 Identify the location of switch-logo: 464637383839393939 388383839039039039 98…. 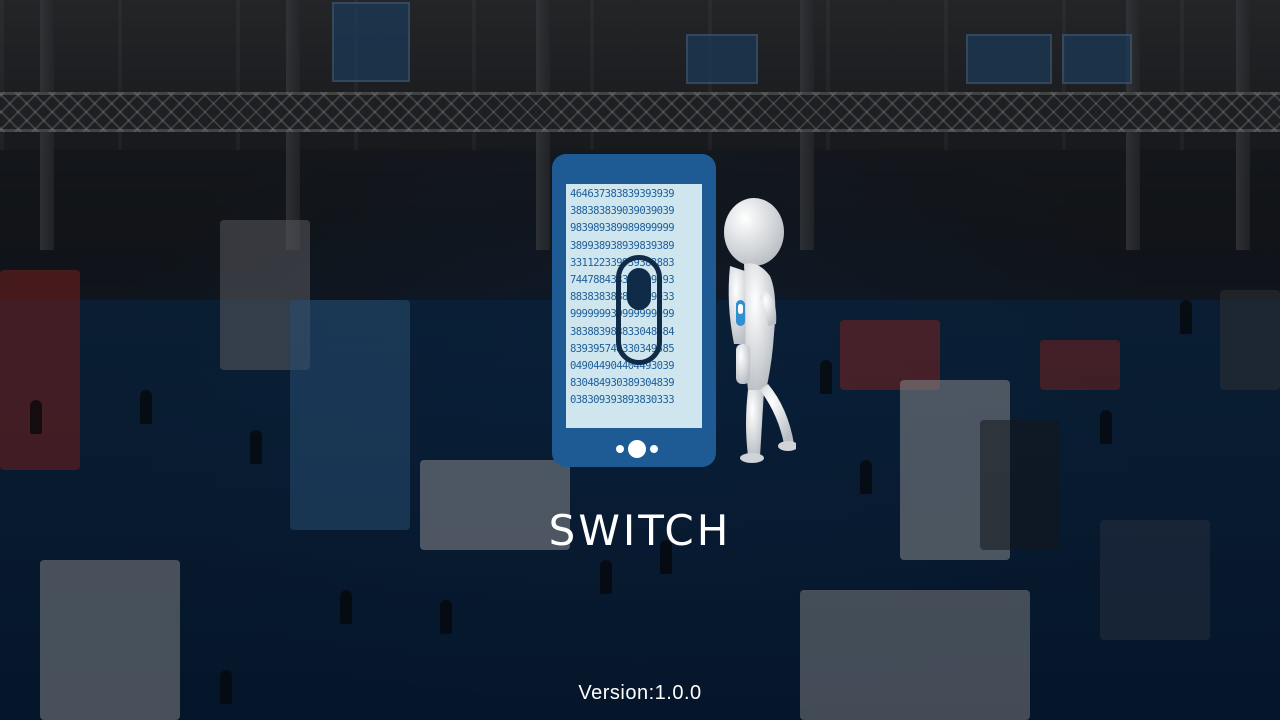
(673, 310).